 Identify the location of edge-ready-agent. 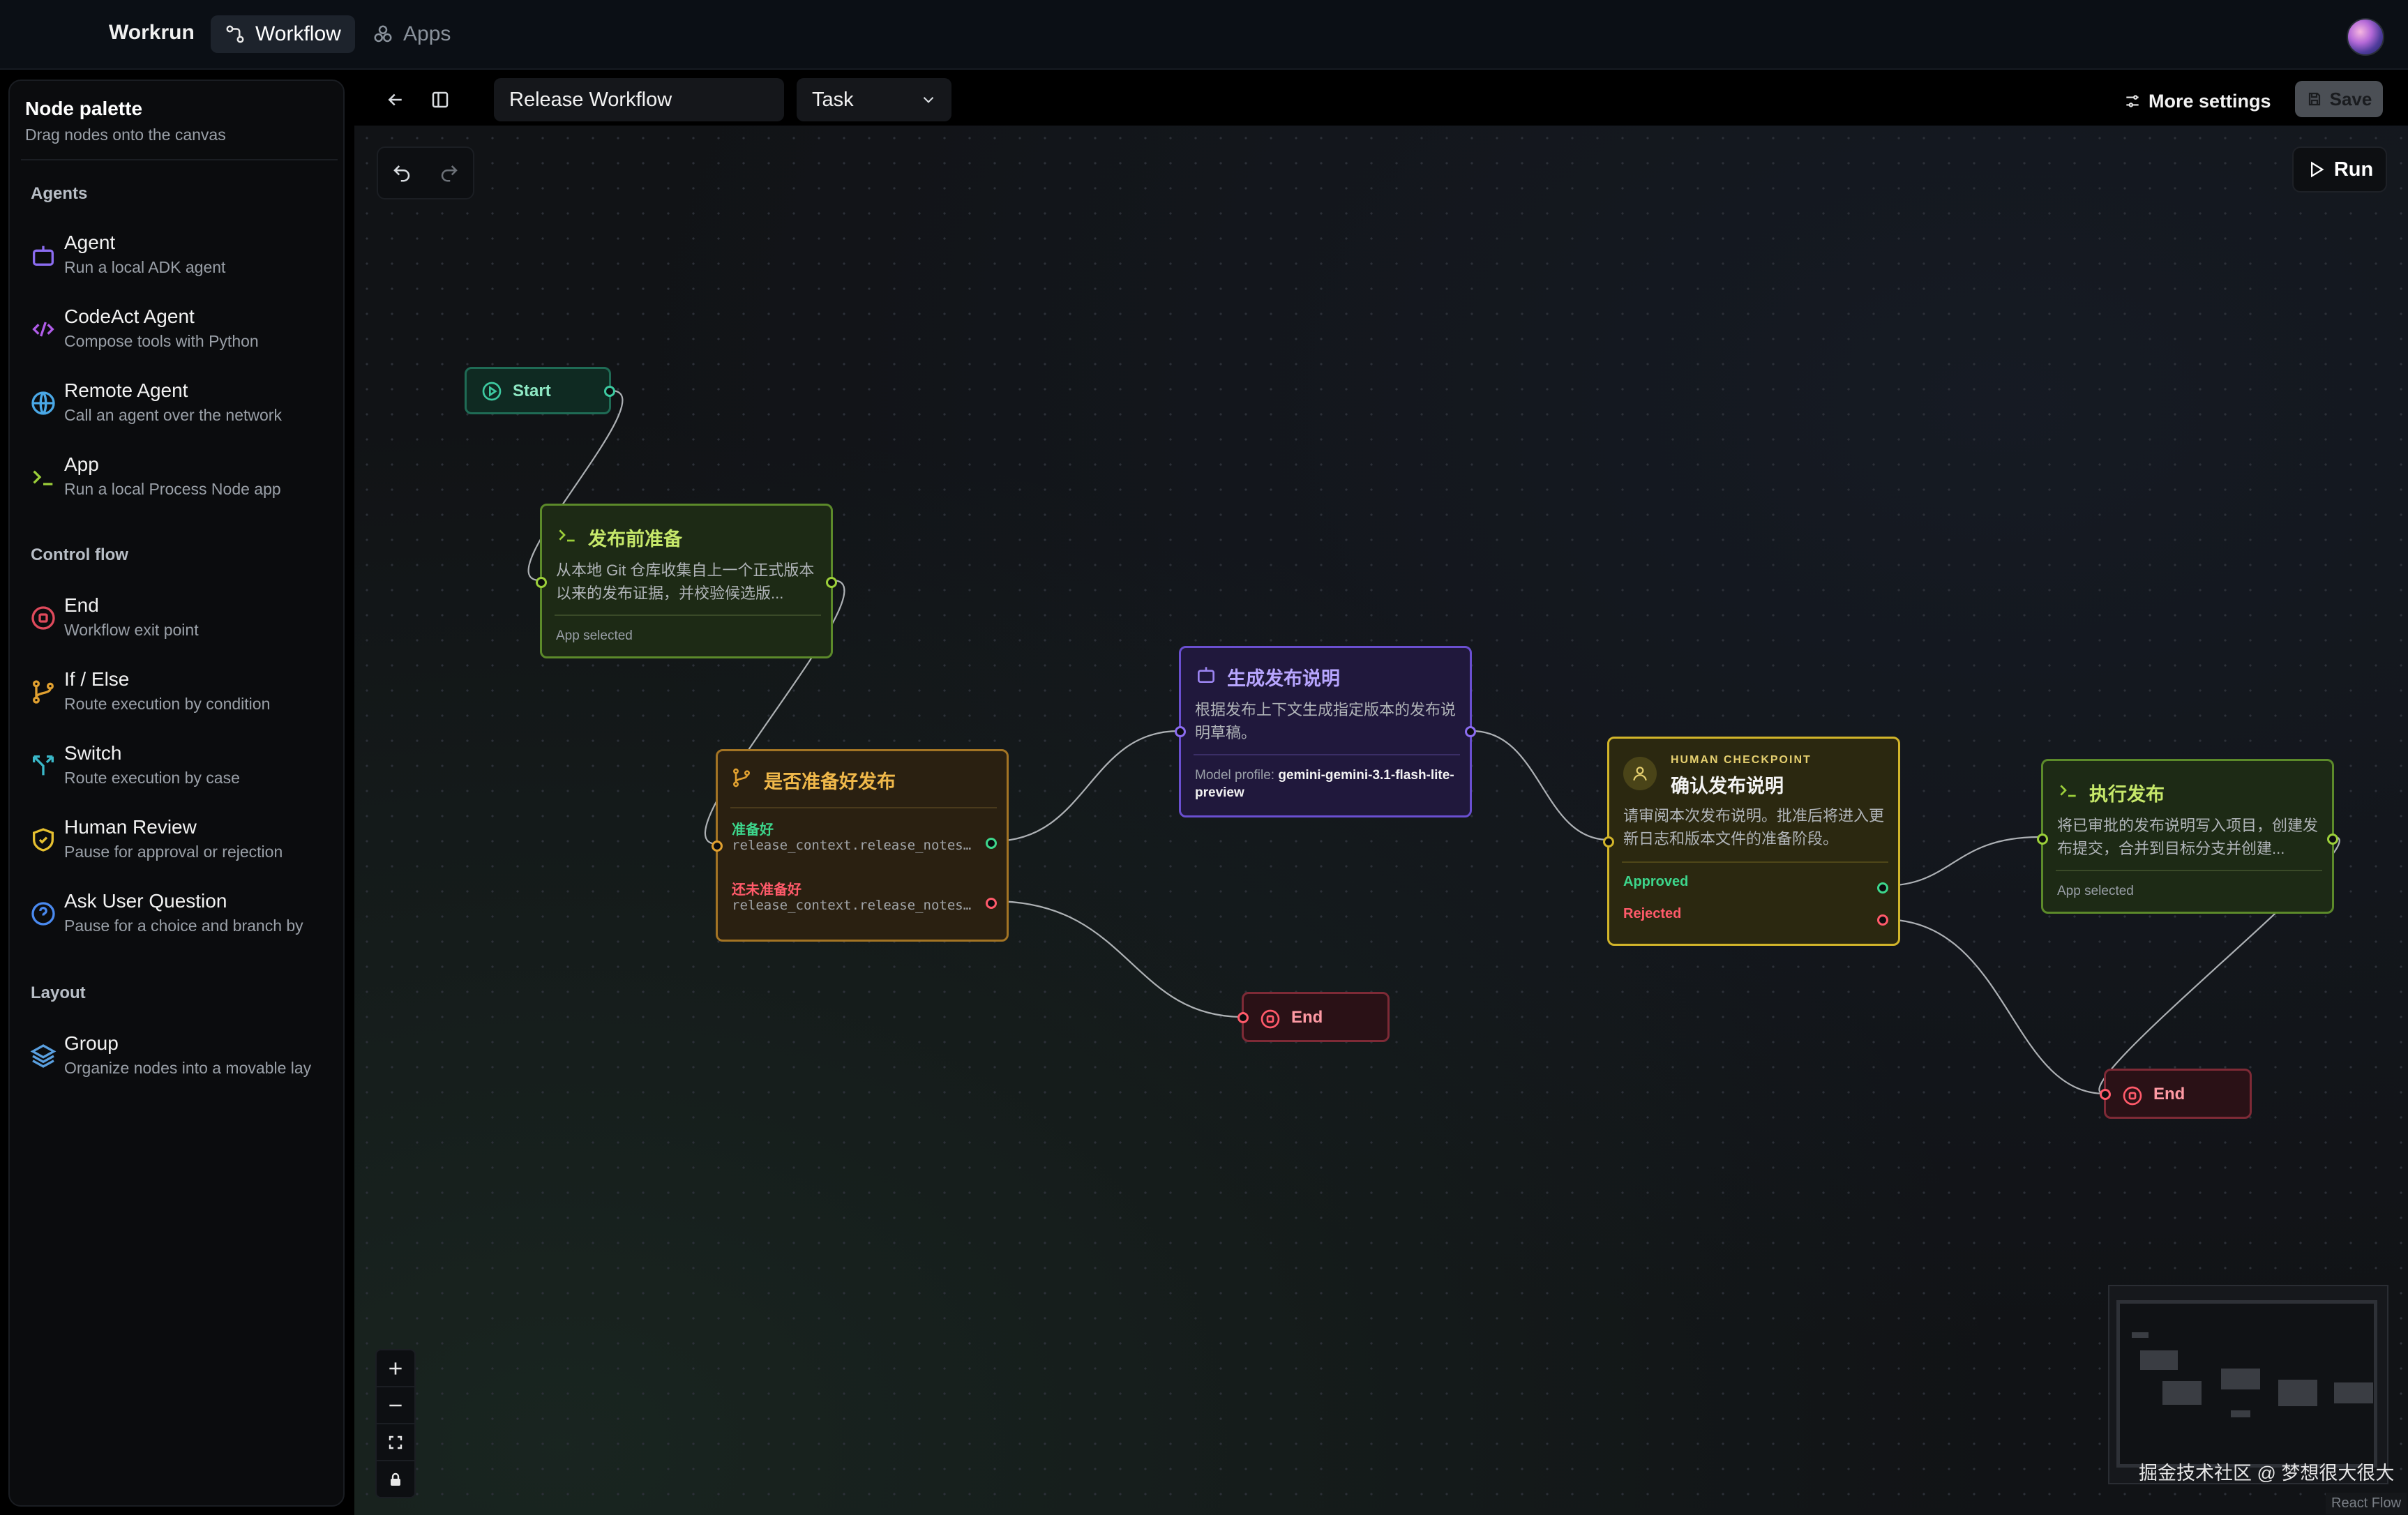
(1086, 786).